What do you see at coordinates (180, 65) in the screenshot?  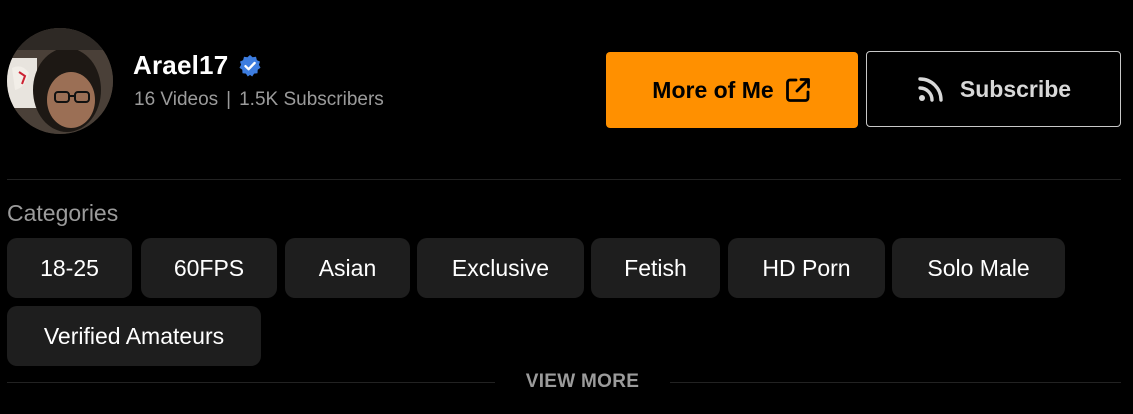 I see `channel-name: Arael17` at bounding box center [180, 65].